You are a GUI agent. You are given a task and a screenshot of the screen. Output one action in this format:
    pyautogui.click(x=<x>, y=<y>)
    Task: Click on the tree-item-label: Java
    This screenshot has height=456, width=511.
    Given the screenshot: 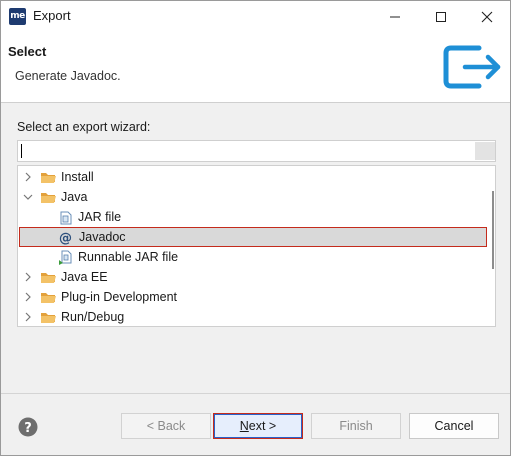 What is the action you would take?
    pyautogui.click(x=74, y=197)
    